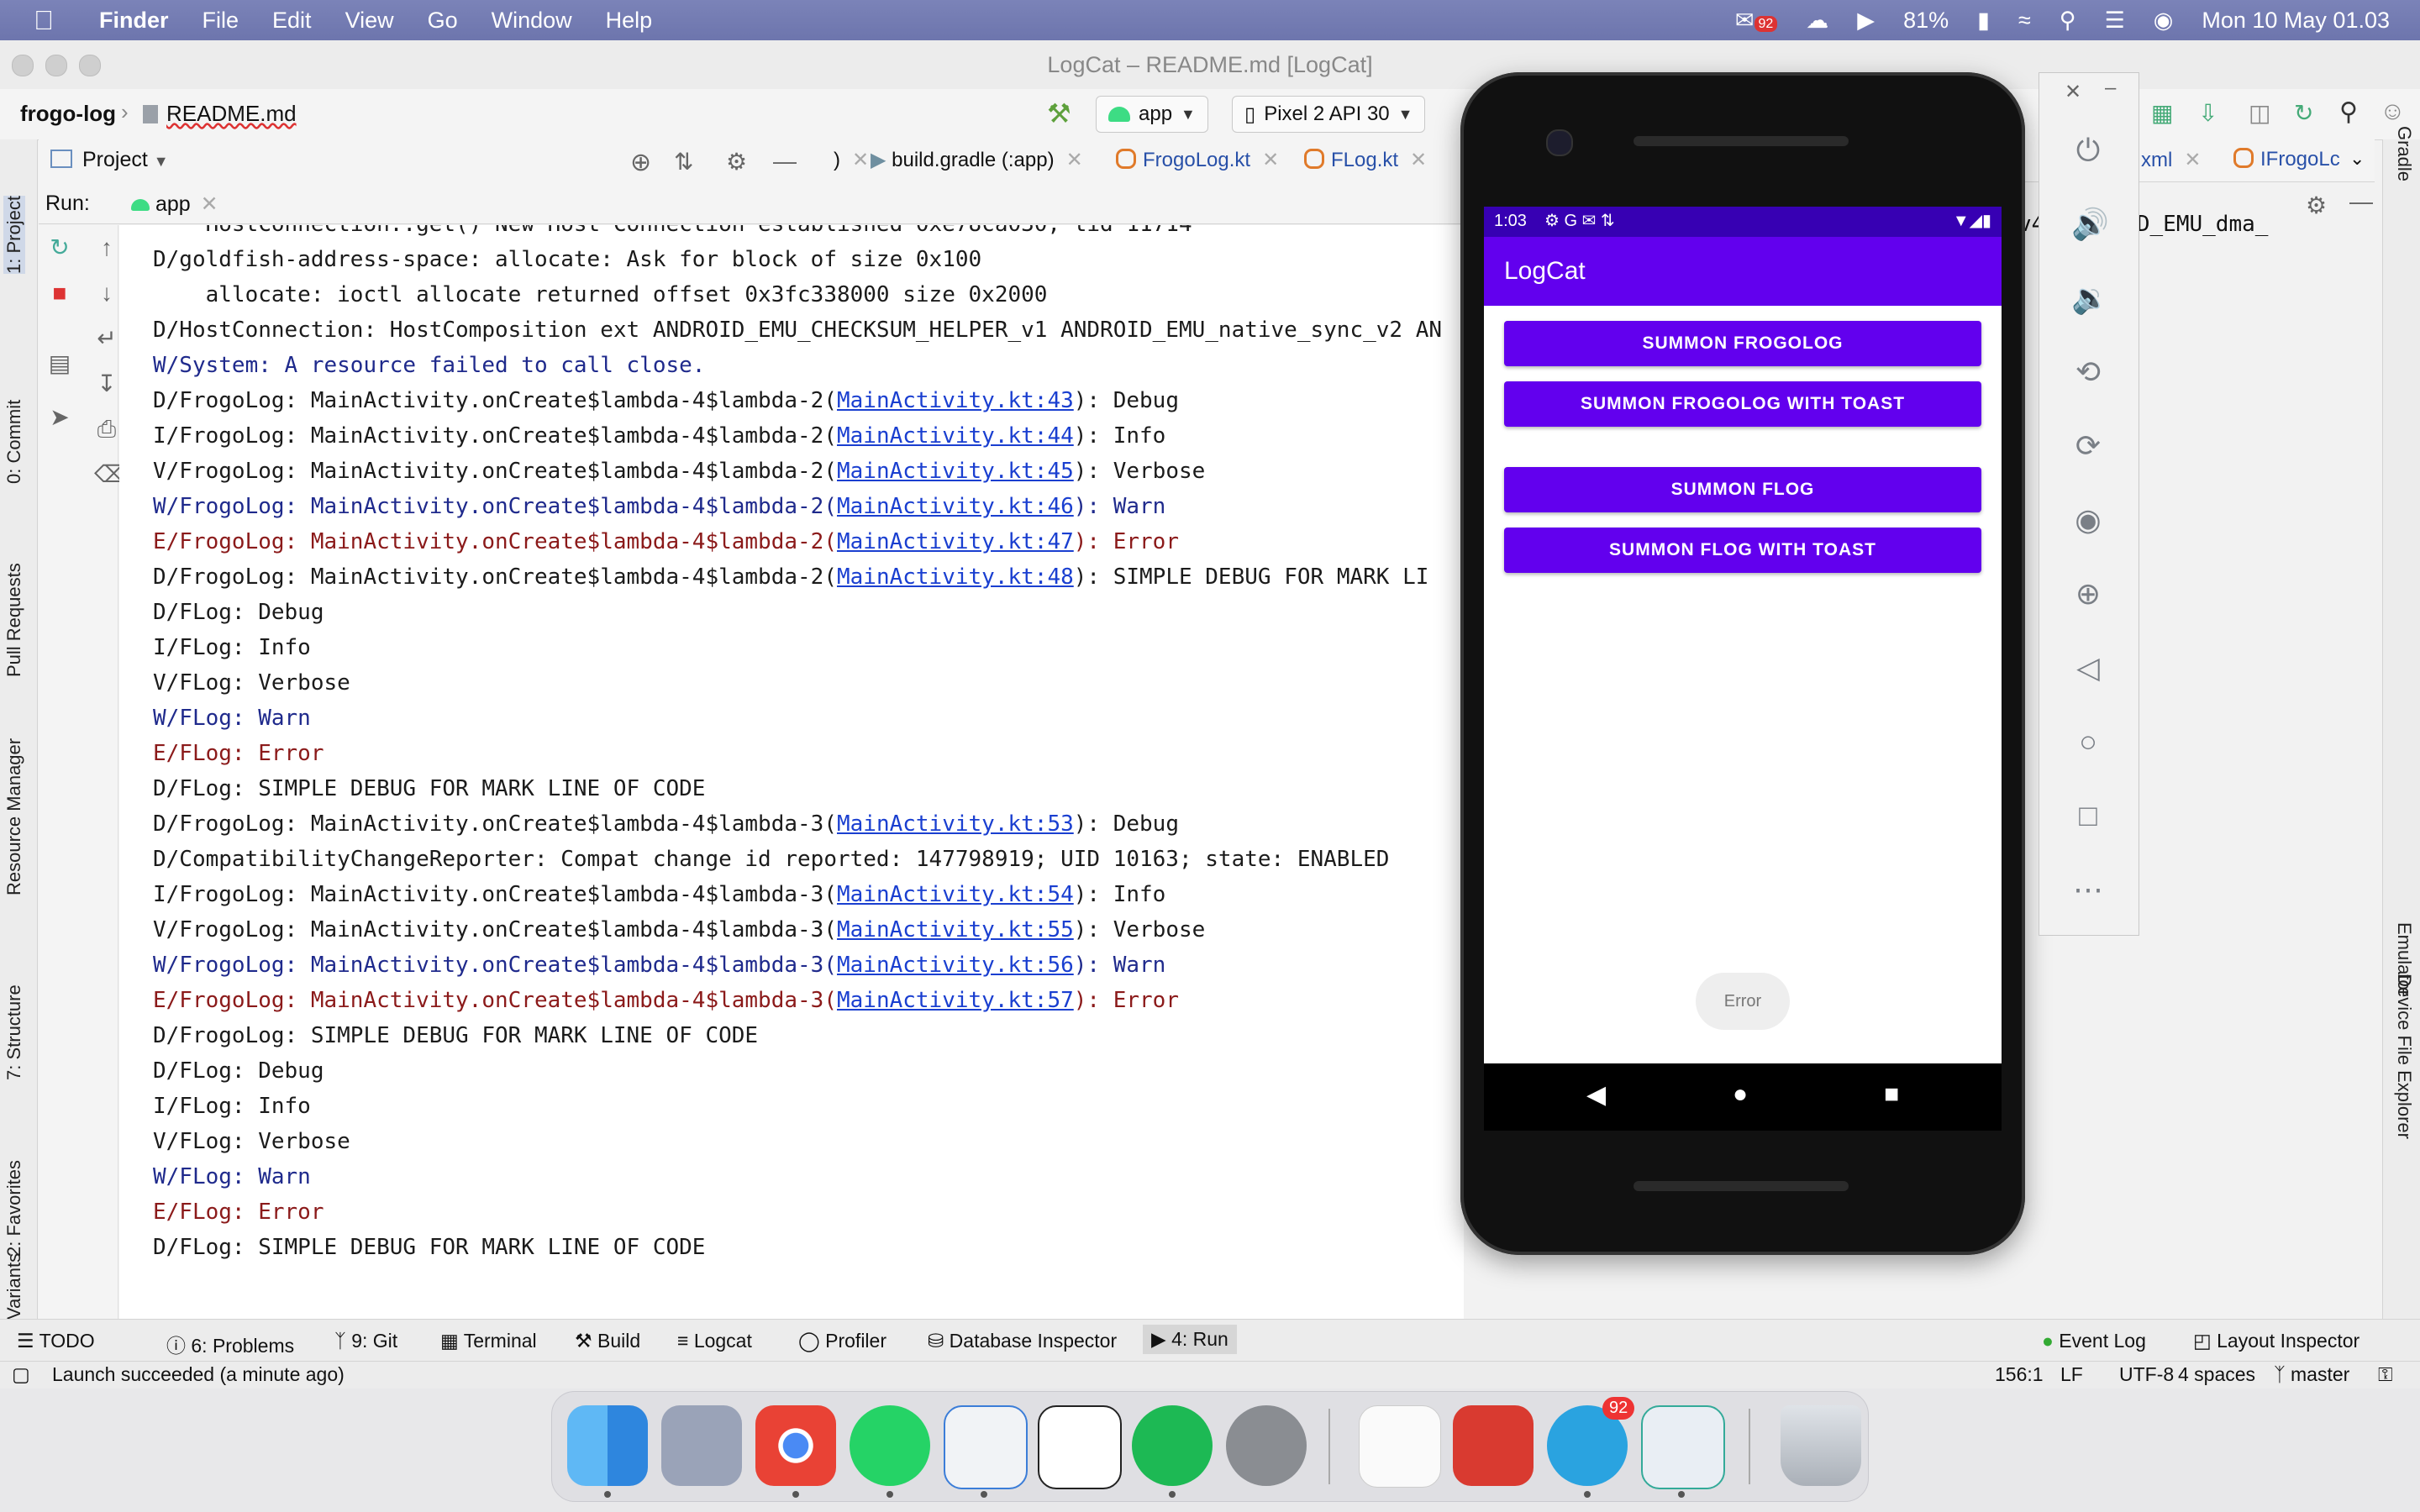  Describe the element at coordinates (1926, 21) in the screenshot. I see `battery-label: 81%` at that location.